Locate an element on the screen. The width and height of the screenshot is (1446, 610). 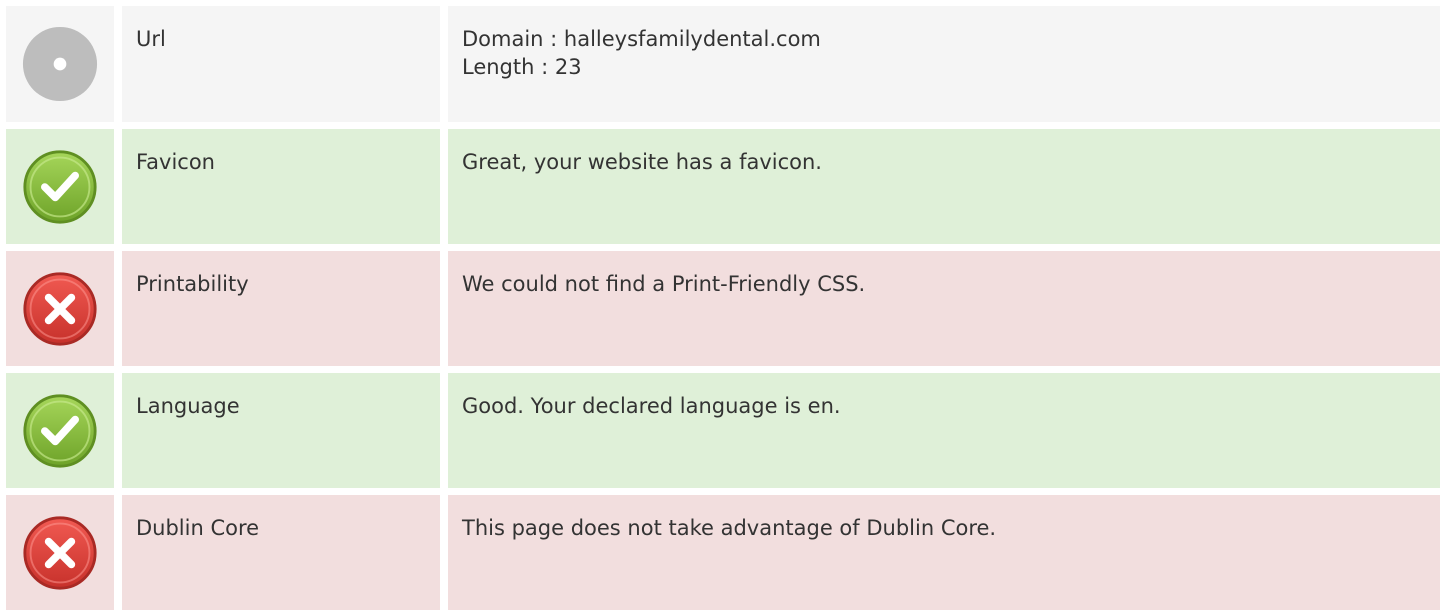
row-label-cell: Language is located at coordinates (281, 430).